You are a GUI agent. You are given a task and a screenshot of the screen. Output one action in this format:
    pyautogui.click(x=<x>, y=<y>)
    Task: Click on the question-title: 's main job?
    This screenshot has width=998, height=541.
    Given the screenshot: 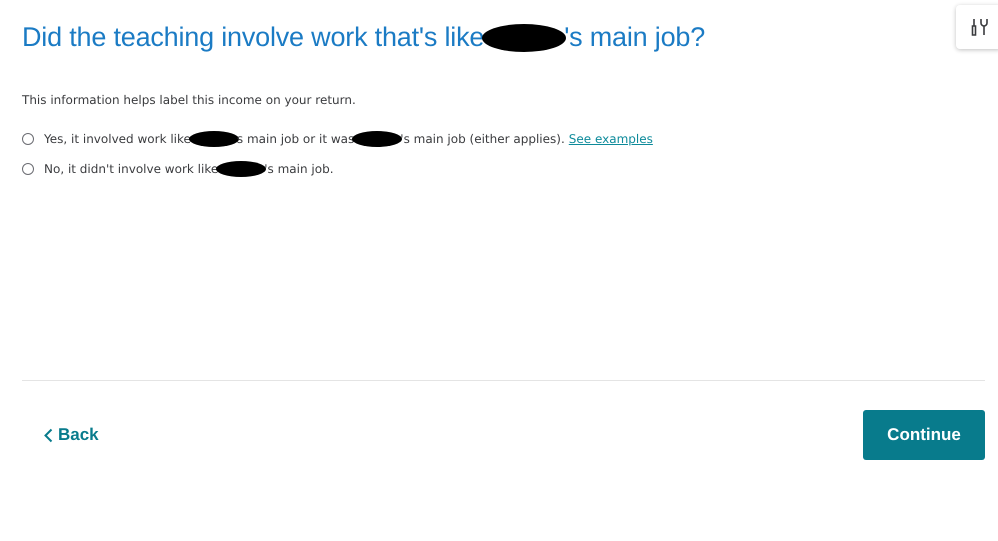 What is the action you would take?
    pyautogui.click(x=635, y=37)
    